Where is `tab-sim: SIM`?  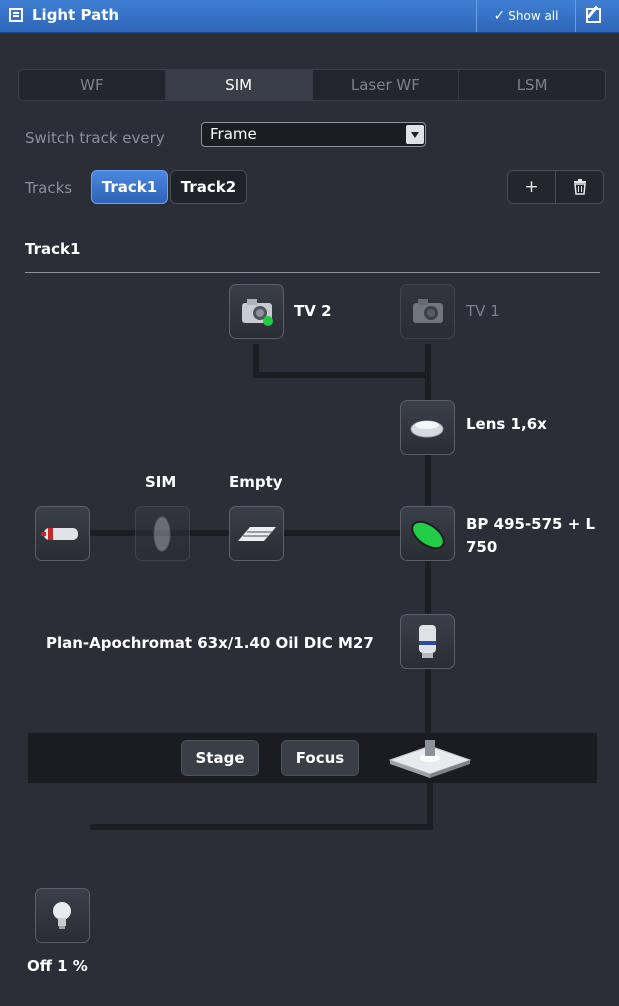 tab-sim: SIM is located at coordinates (239, 85).